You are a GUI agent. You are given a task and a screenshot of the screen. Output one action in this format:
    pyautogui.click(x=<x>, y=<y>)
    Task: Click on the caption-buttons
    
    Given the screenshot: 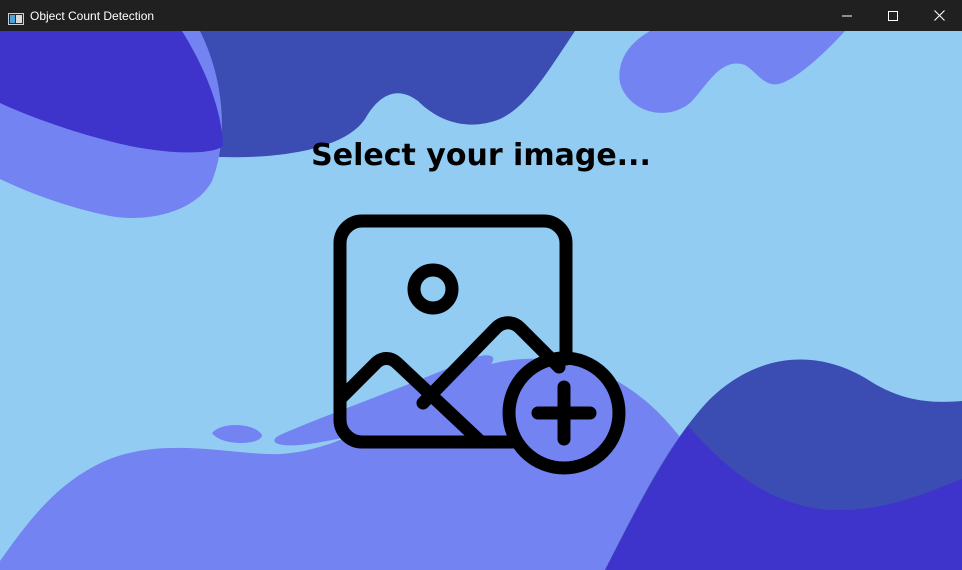 What is the action you would take?
    pyautogui.click(x=893, y=15)
    